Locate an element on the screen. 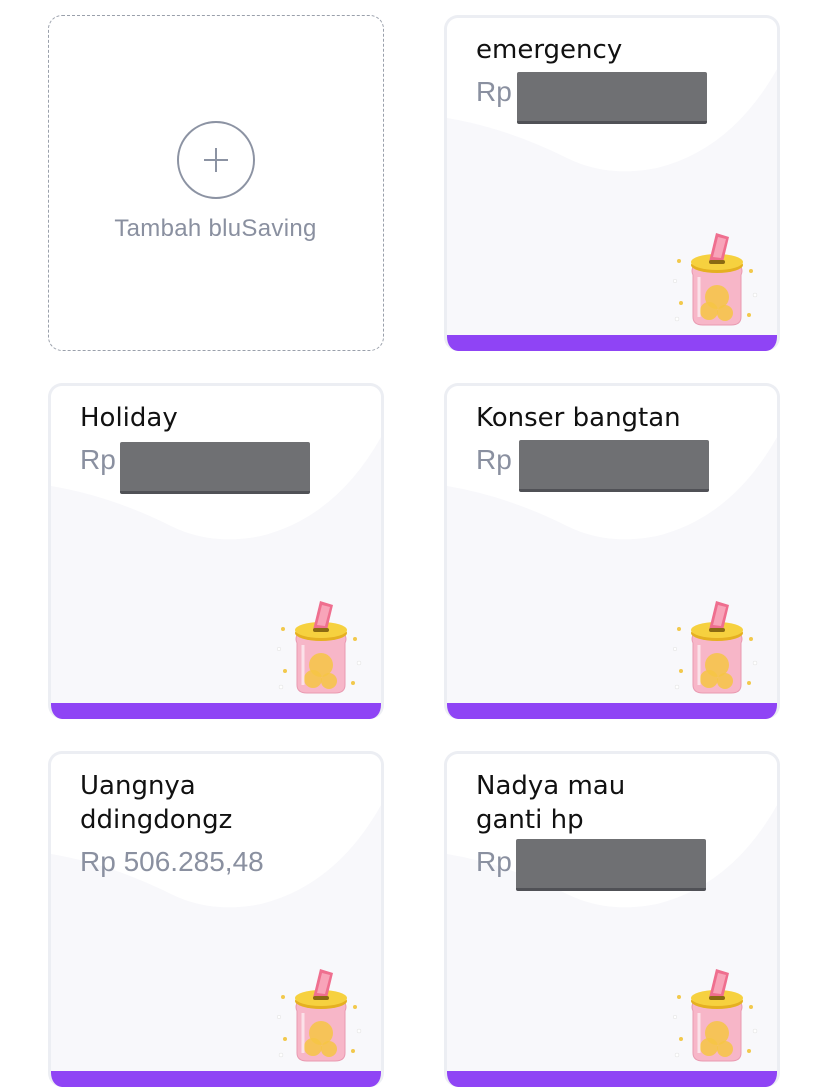  saving-amount: Rp 506.285,48 is located at coordinates (172, 861).